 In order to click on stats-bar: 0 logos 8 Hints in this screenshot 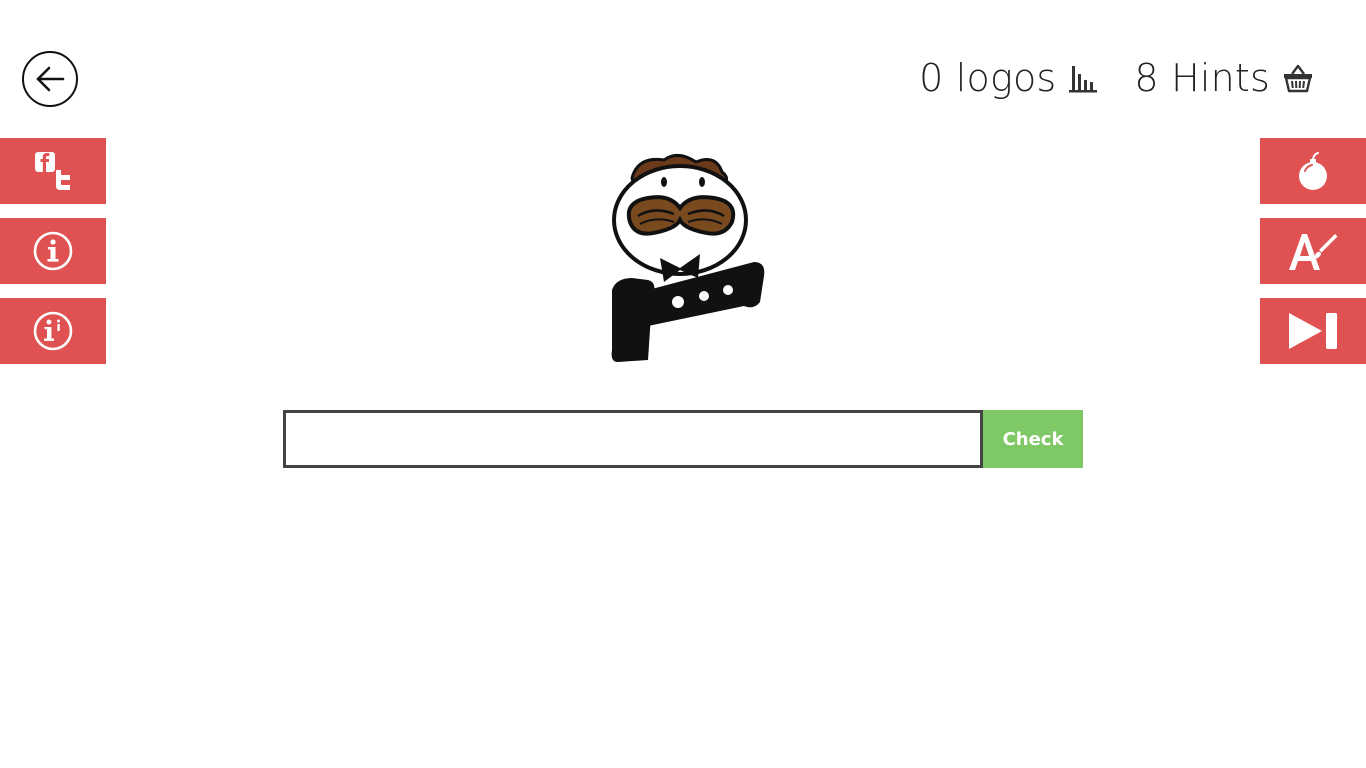, I will do `click(1116, 78)`.